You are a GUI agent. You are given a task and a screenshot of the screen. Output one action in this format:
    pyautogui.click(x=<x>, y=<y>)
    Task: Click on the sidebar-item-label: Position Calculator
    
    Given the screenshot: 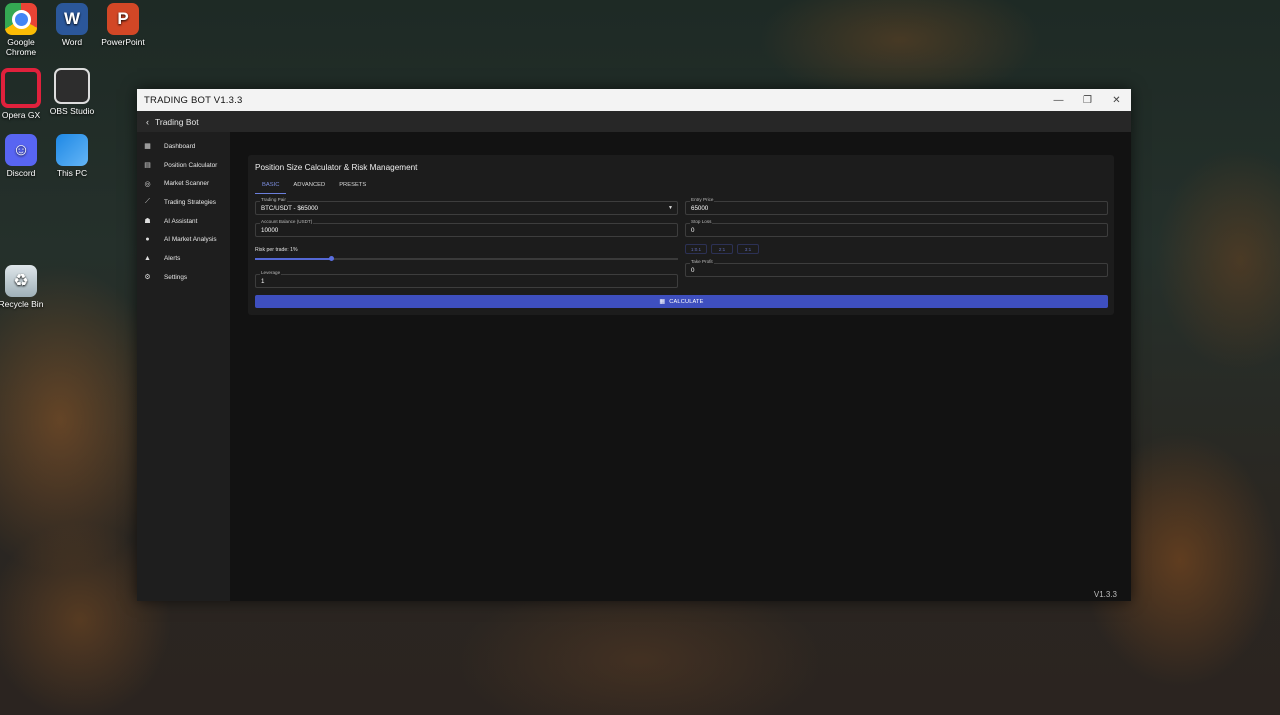 What is the action you would take?
    pyautogui.click(x=191, y=165)
    